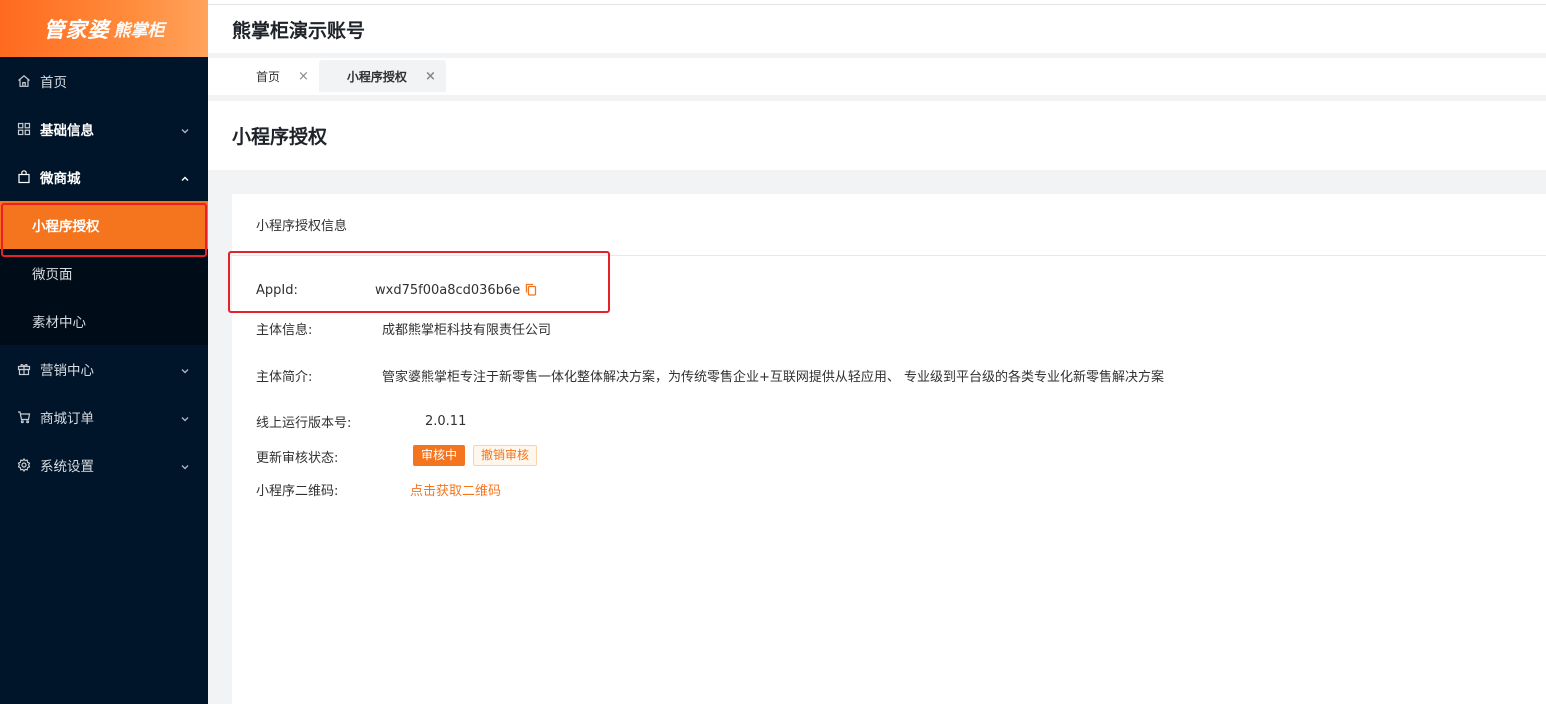 This screenshot has width=1546, height=704. What do you see at coordinates (877, 76) in the screenshot?
I see `tab-bar: 首页 × 小程序授权 ×` at bounding box center [877, 76].